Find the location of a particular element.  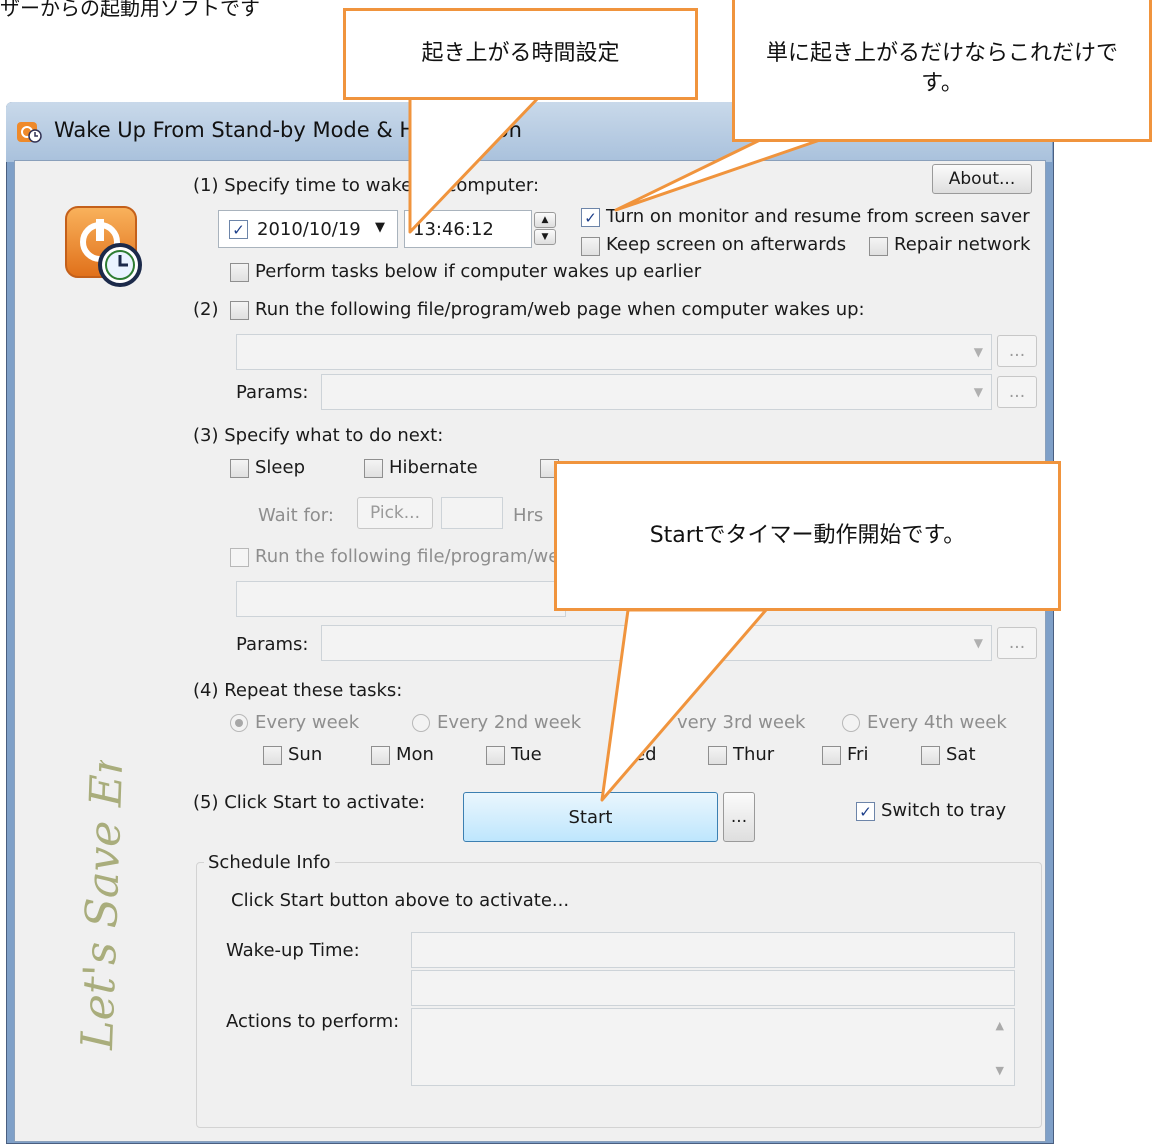

repeat-every-week-radio is located at coordinates (239, 723).